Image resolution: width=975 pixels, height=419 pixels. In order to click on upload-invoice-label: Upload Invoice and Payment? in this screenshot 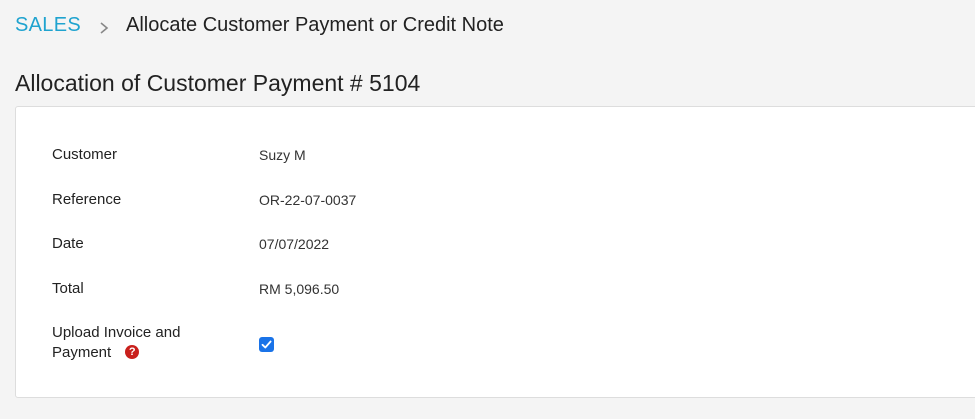, I will do `click(137, 343)`.